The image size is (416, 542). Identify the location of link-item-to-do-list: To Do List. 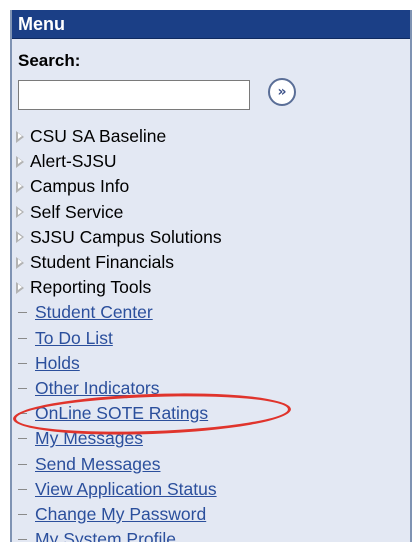
(211, 338).